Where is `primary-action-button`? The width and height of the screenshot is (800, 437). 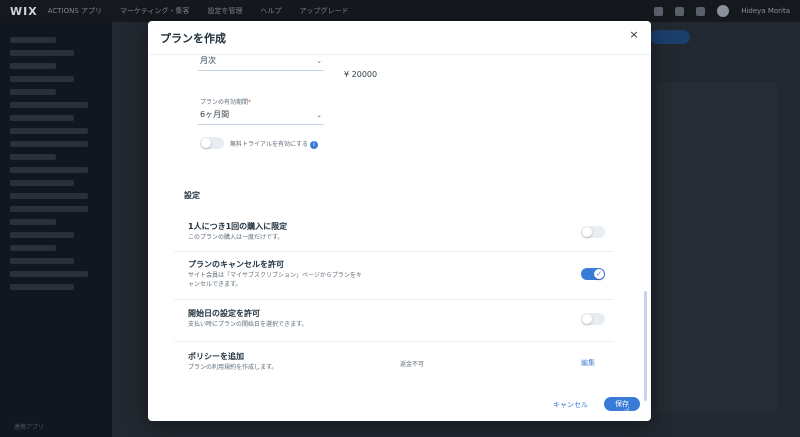
primary-action-button is located at coordinates (670, 37).